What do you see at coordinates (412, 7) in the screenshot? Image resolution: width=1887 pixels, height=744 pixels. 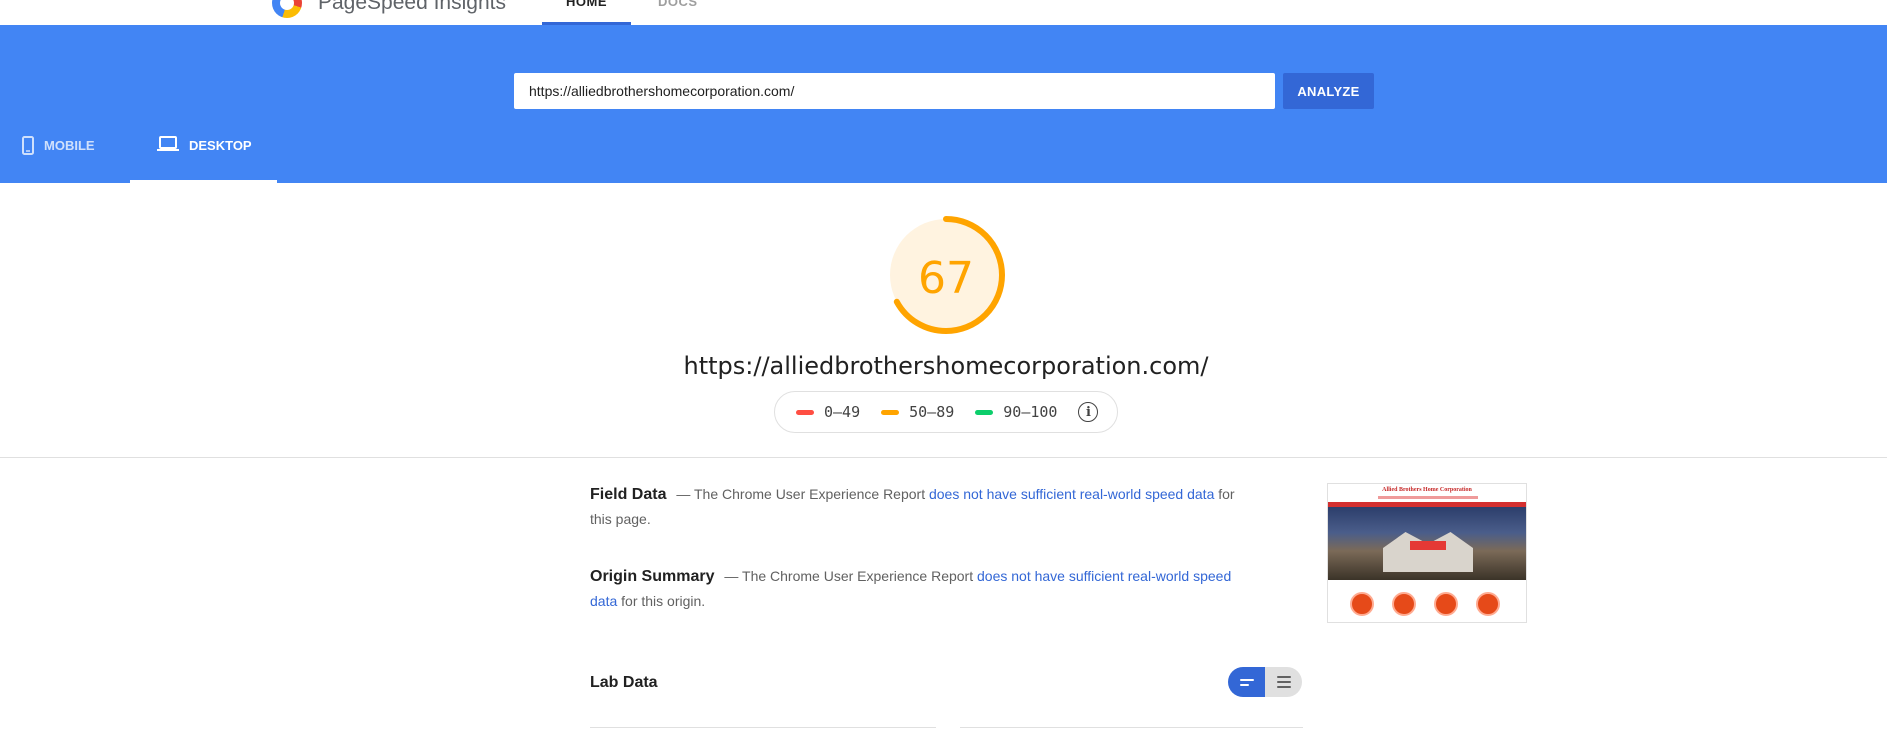 I see `brand-title: PageSpeed Insights` at bounding box center [412, 7].